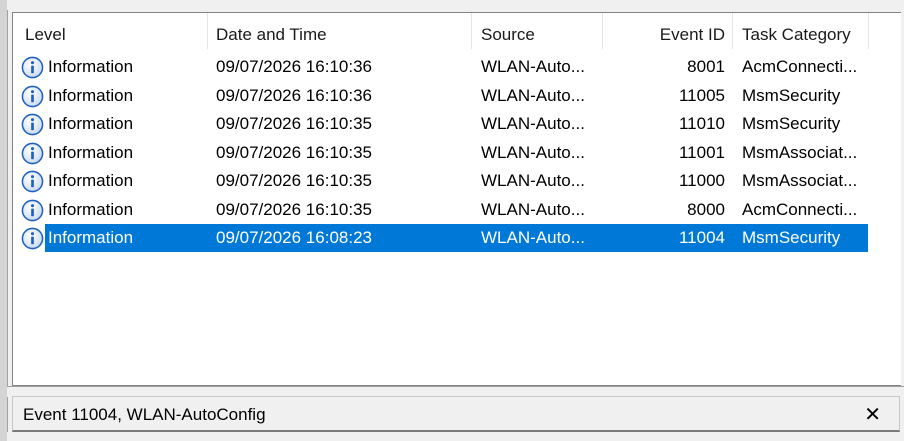 This screenshot has width=904, height=441. I want to click on left-pane-edge, so click(4, 220).